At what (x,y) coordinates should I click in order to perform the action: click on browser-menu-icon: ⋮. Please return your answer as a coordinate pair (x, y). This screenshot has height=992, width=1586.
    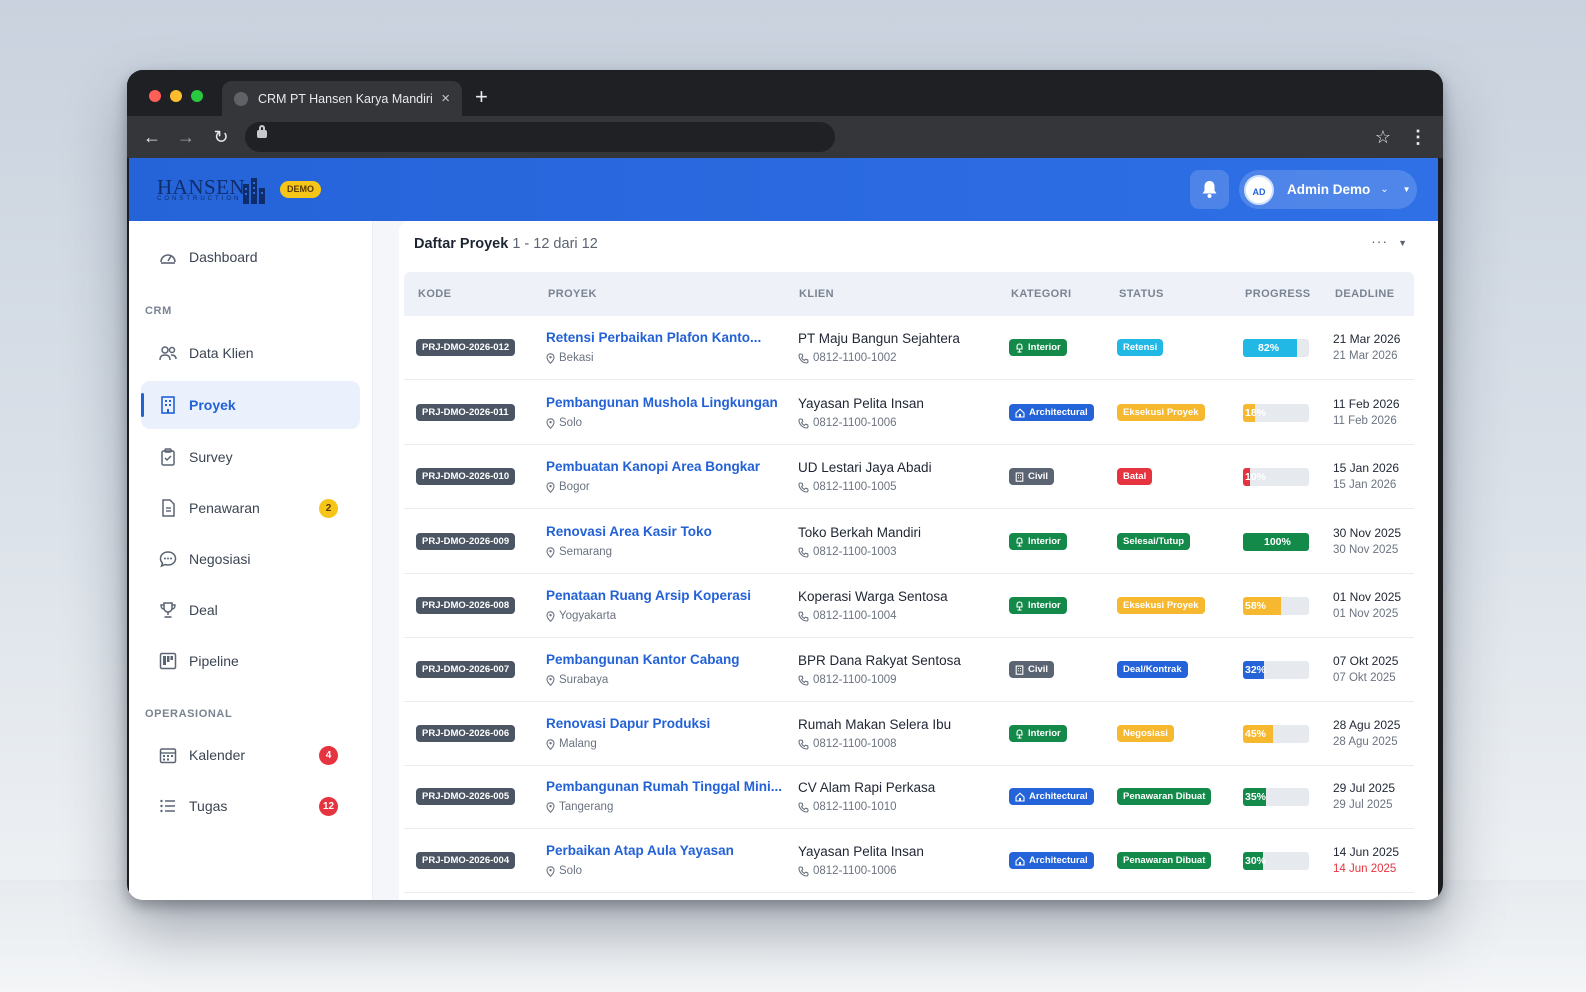
    Looking at the image, I should click on (1418, 137).